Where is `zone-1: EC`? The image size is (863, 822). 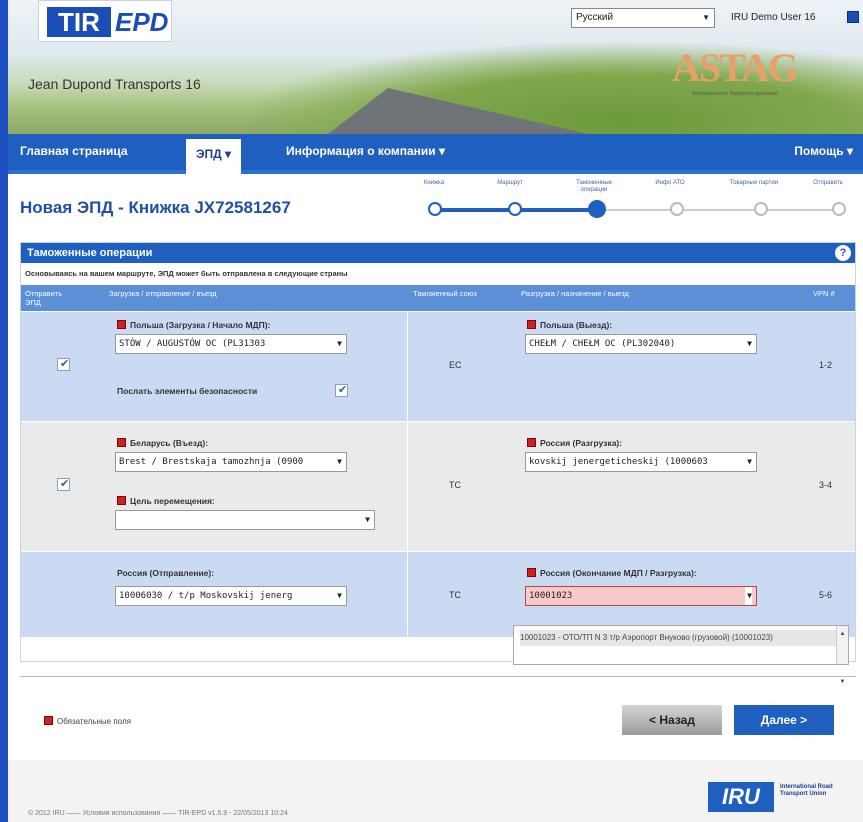
zone-1: EC is located at coordinates (455, 365).